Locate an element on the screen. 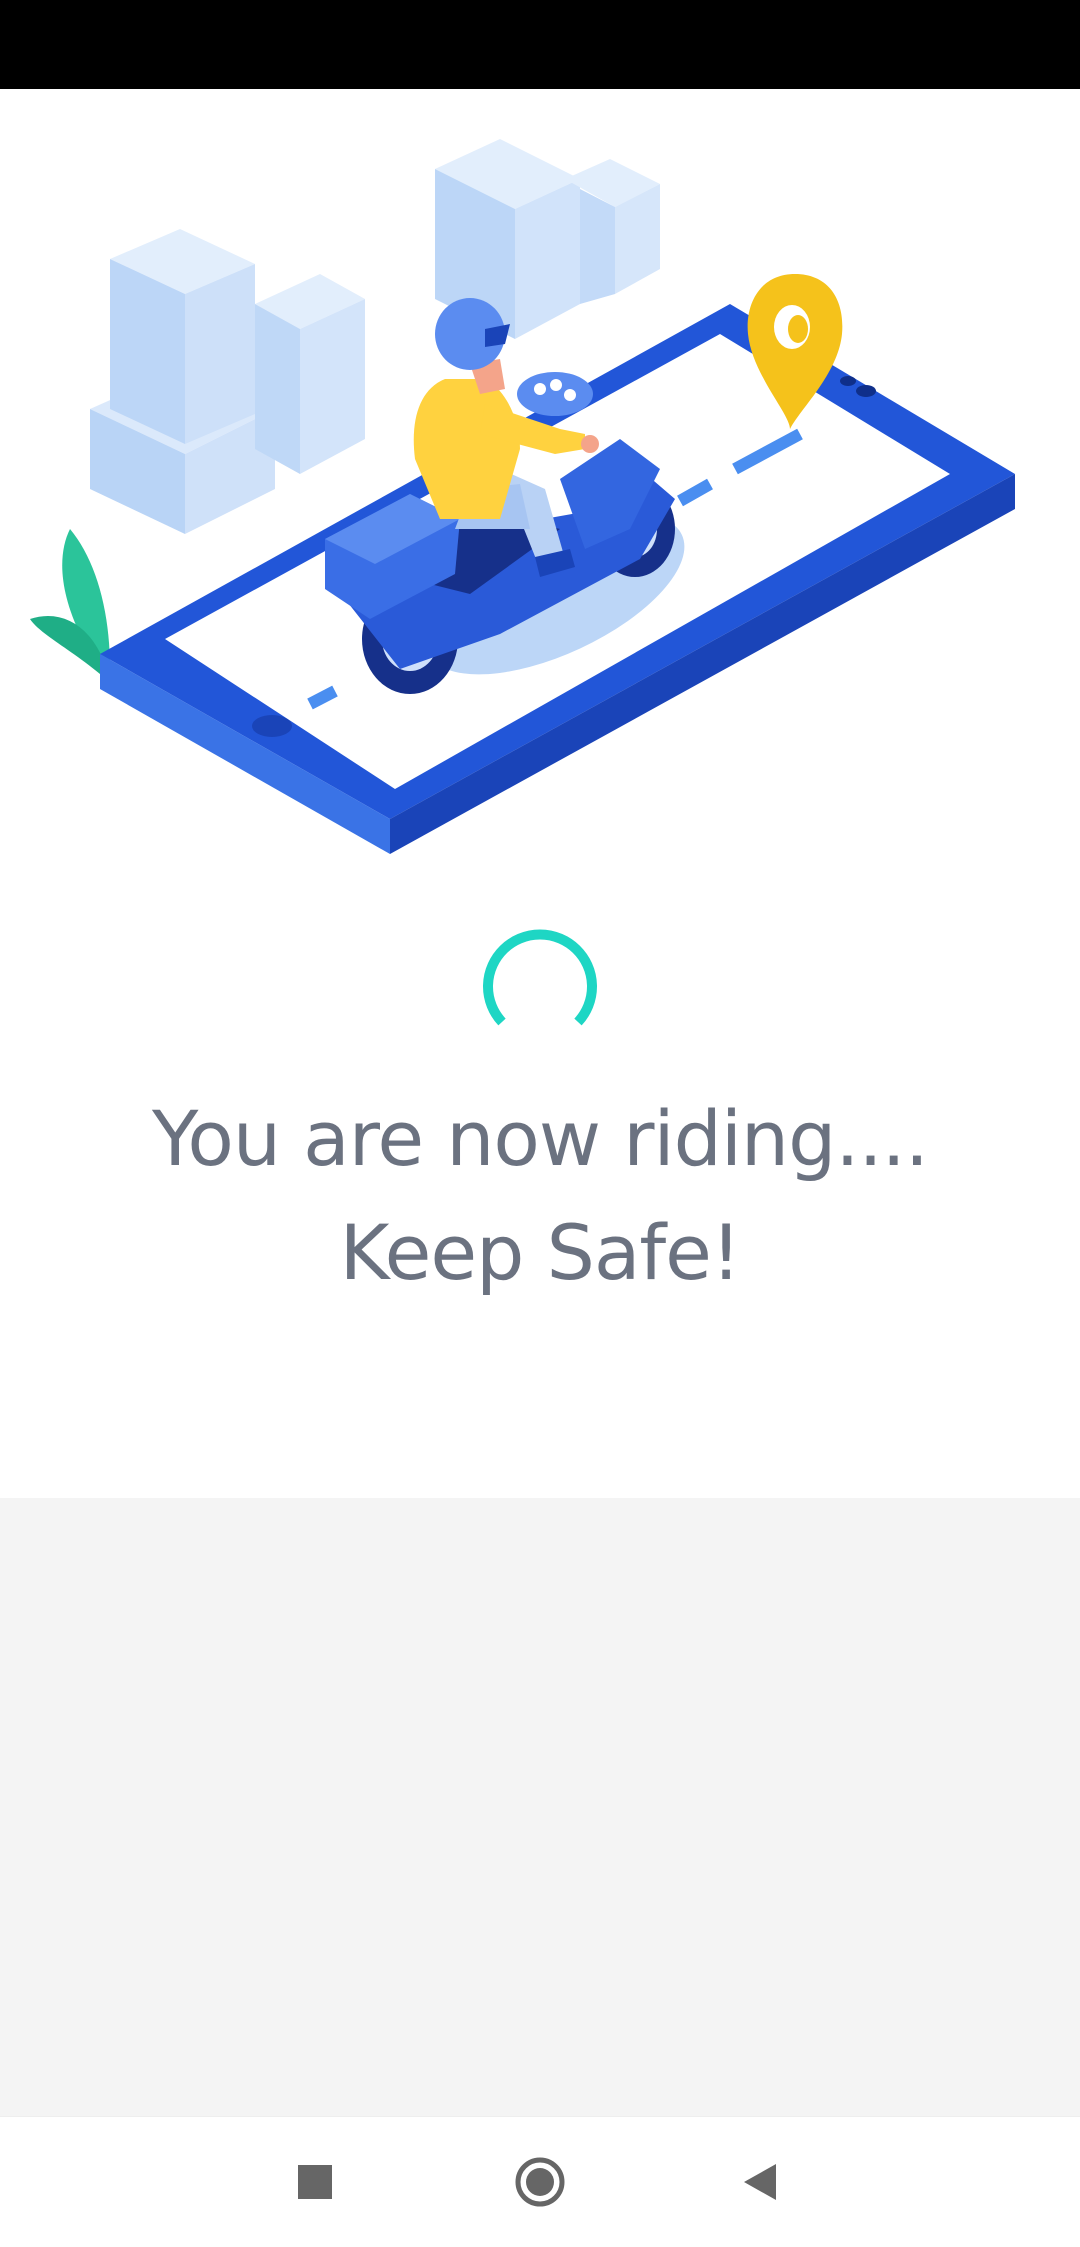 The height and width of the screenshot is (2247, 1080). plant-icon is located at coordinates (70, 601).